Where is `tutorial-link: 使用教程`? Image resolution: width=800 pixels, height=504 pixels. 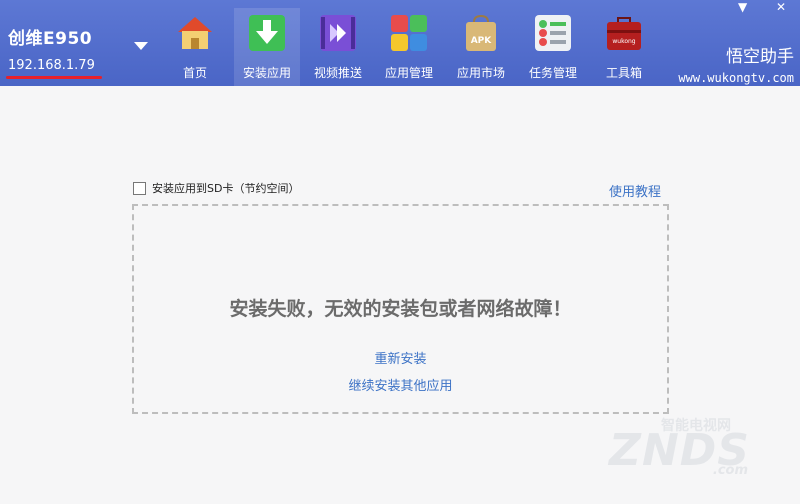 tutorial-link: 使用教程 is located at coordinates (635, 190).